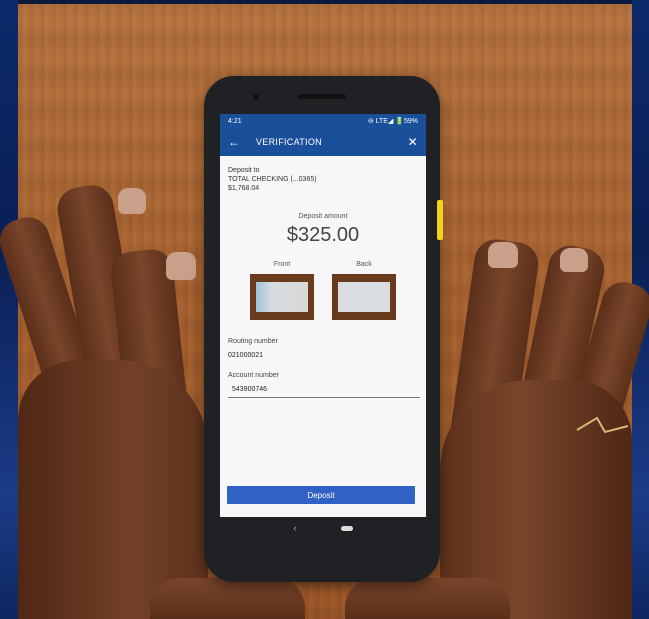 This screenshot has width=649, height=619. I want to click on check-front: Front, so click(282, 290).